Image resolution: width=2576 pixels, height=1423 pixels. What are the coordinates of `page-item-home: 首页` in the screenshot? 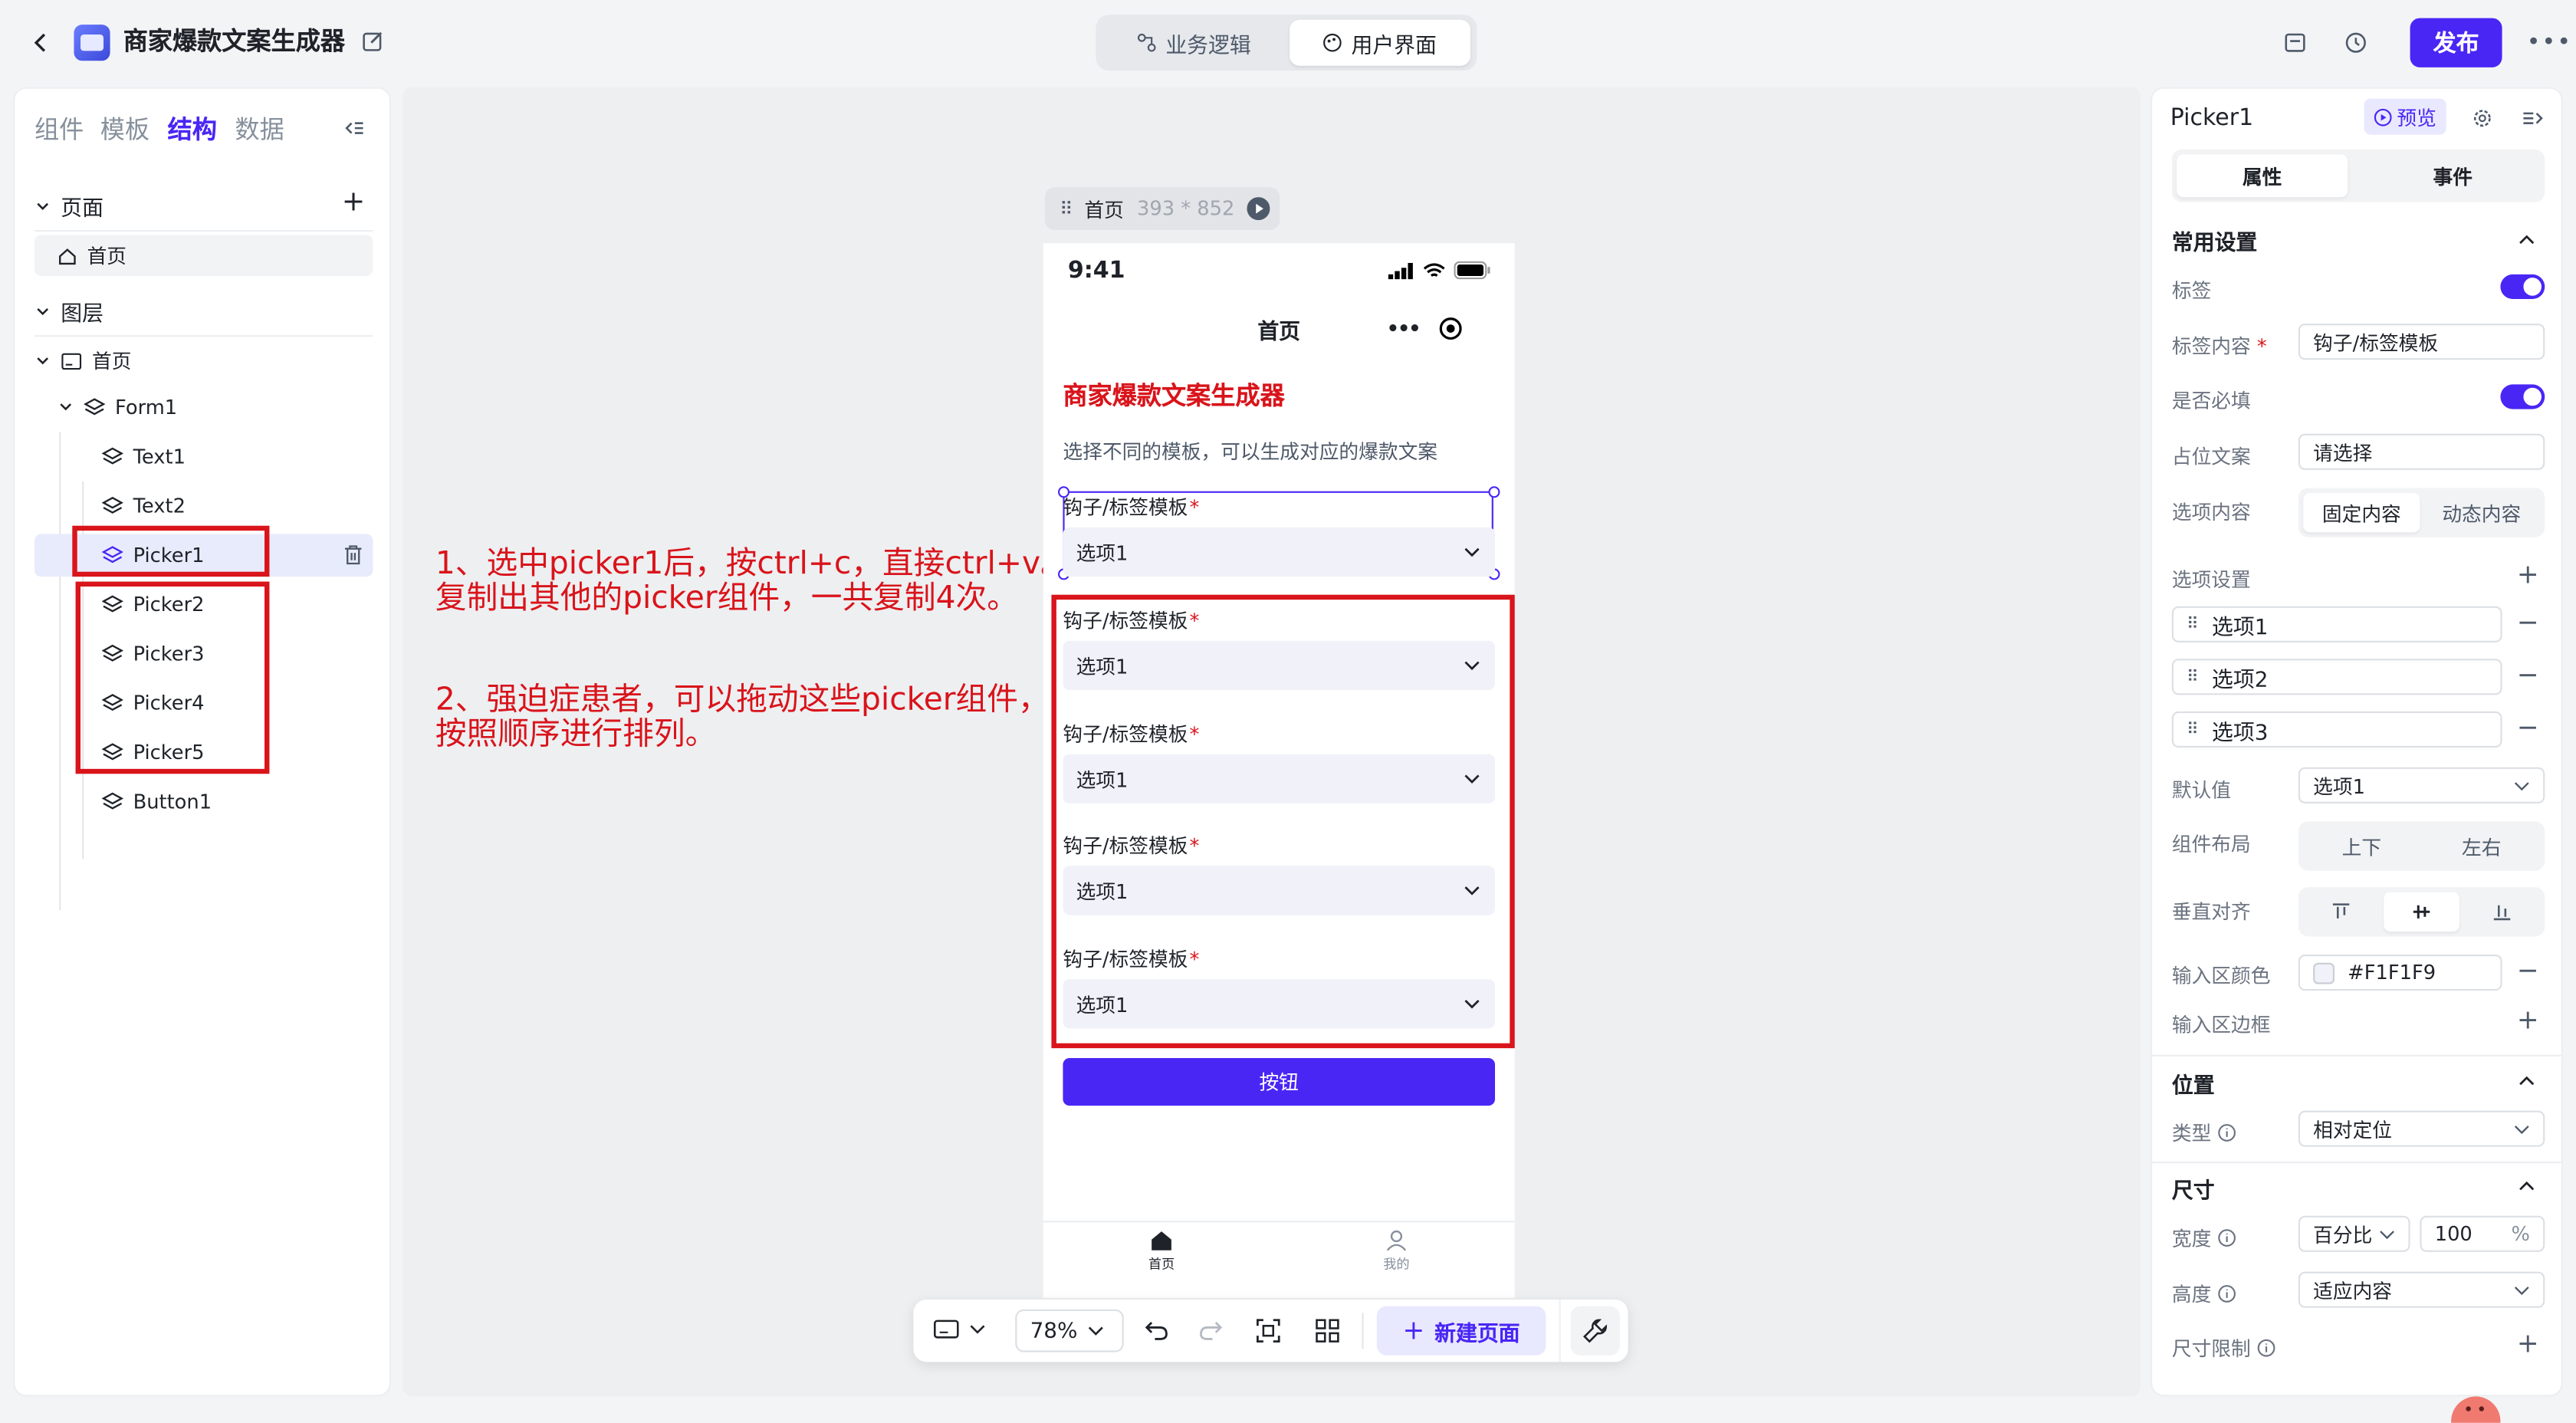 It's located at (204, 256).